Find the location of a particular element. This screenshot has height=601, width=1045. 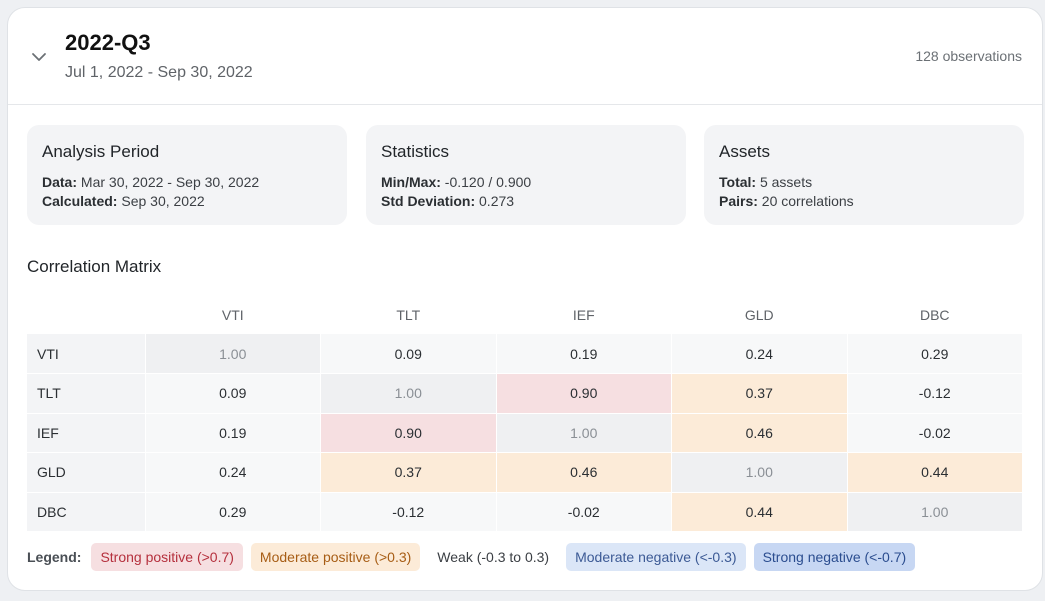

row-label: GLD is located at coordinates (86, 472).